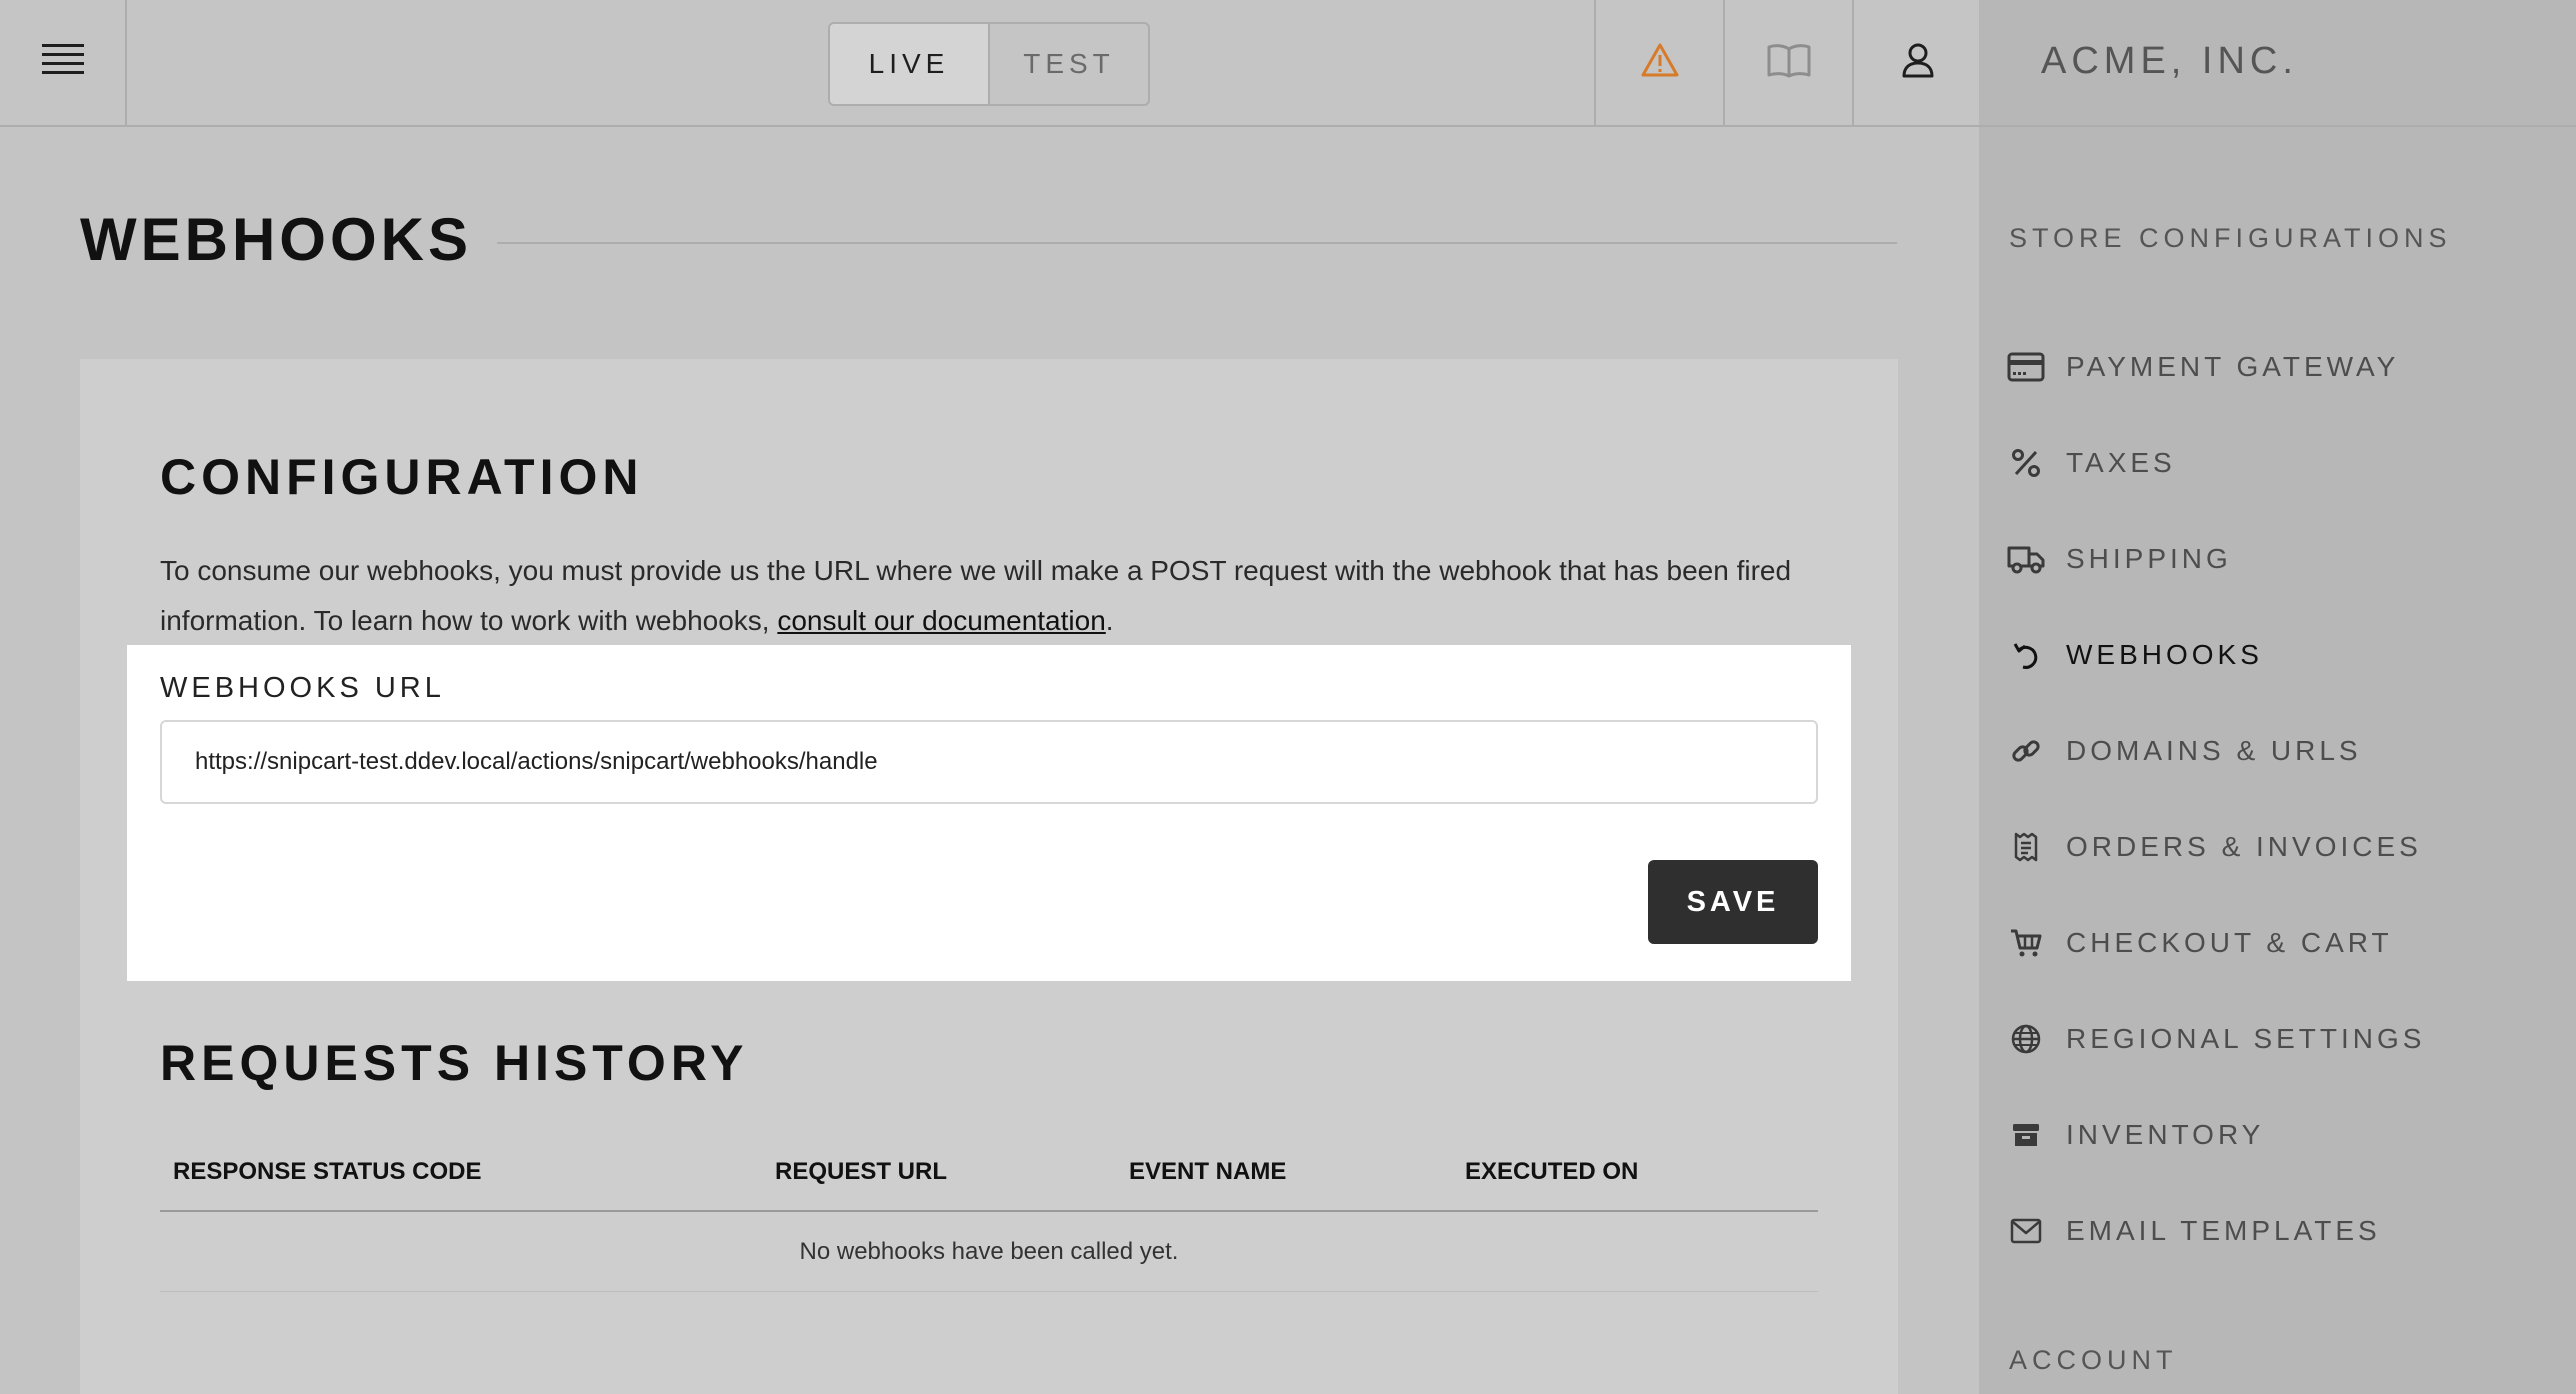 The height and width of the screenshot is (1394, 2576). What do you see at coordinates (2284, 463) in the screenshot?
I see `sidebar-item-taxes: TAXES` at bounding box center [2284, 463].